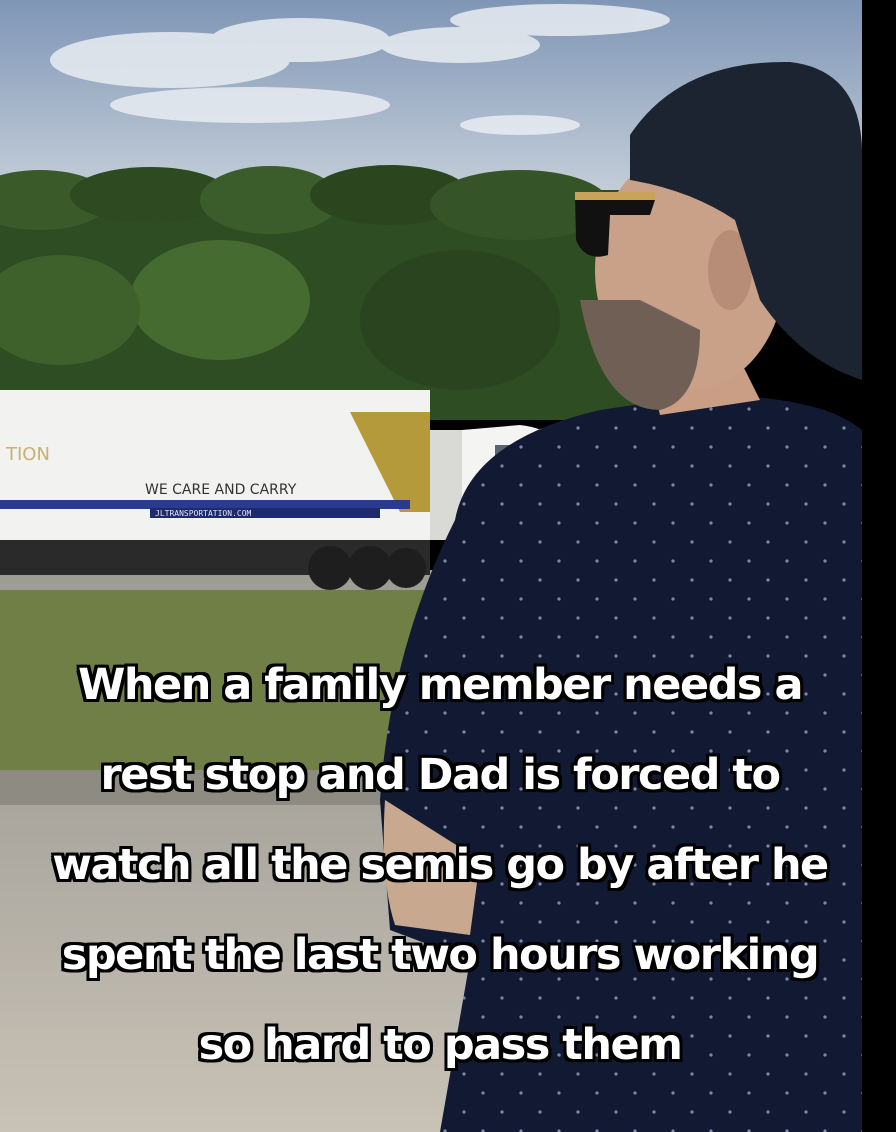 The width and height of the screenshot is (896, 1132). Describe the element at coordinates (203, 513) in the screenshot. I see `trailer-url: JLTRANSPORTATION.COM` at that location.